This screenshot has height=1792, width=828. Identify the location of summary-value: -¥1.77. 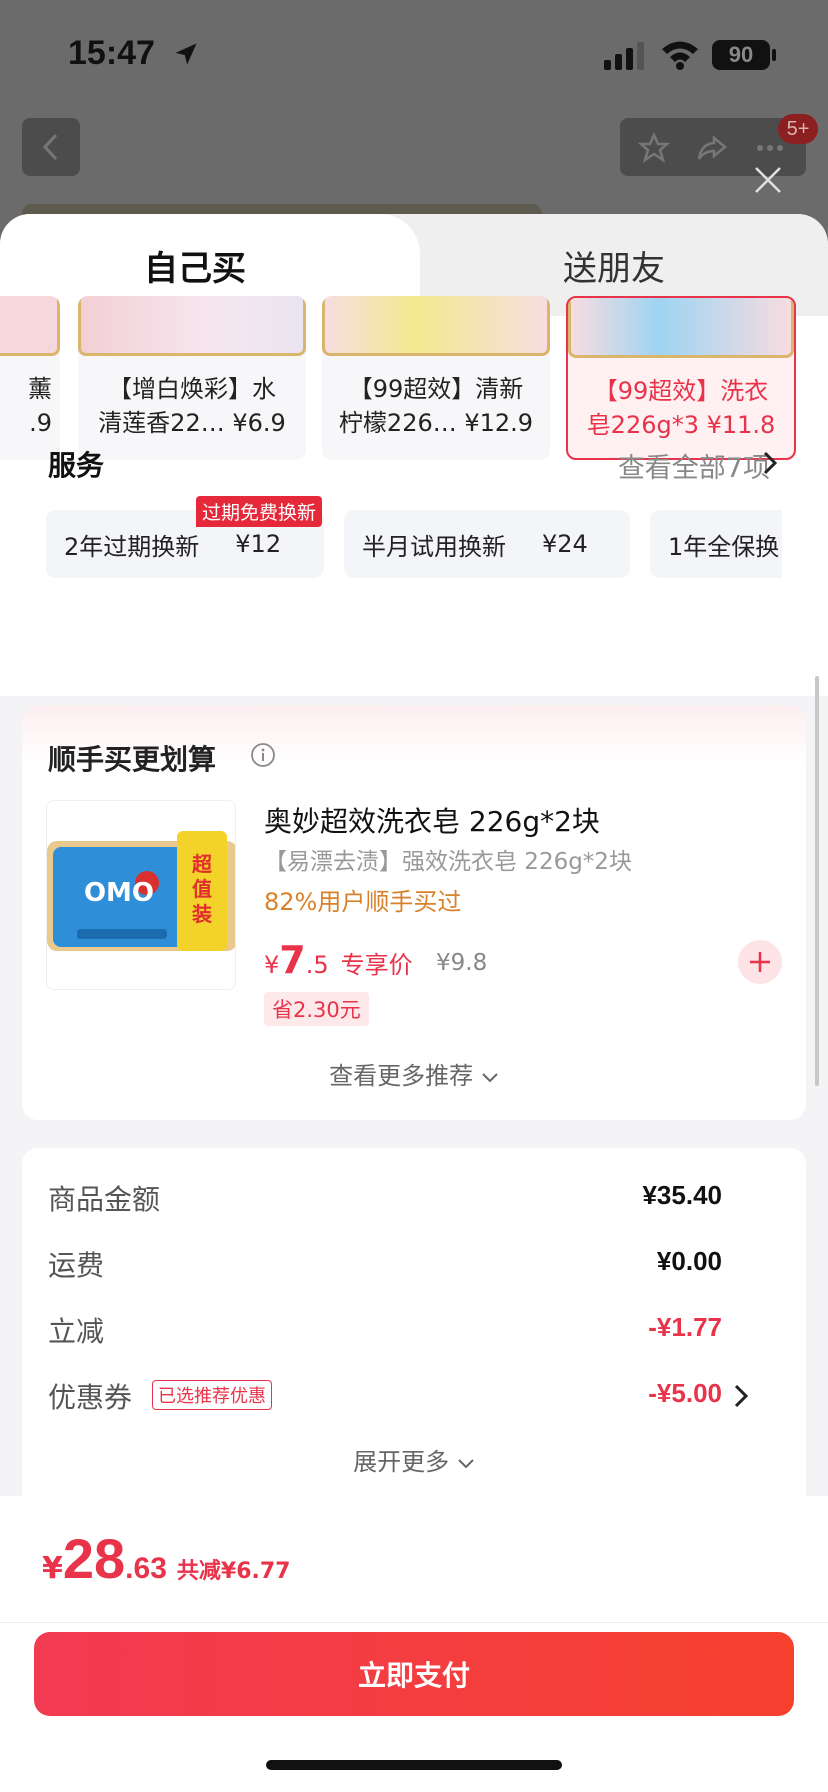
(685, 1327).